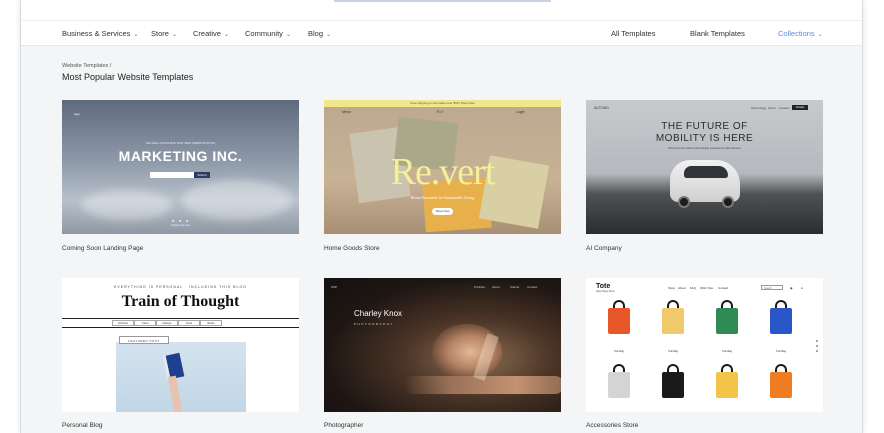 This screenshot has width=884, height=433. I want to click on nav-label: Business & Services, so click(96, 33).